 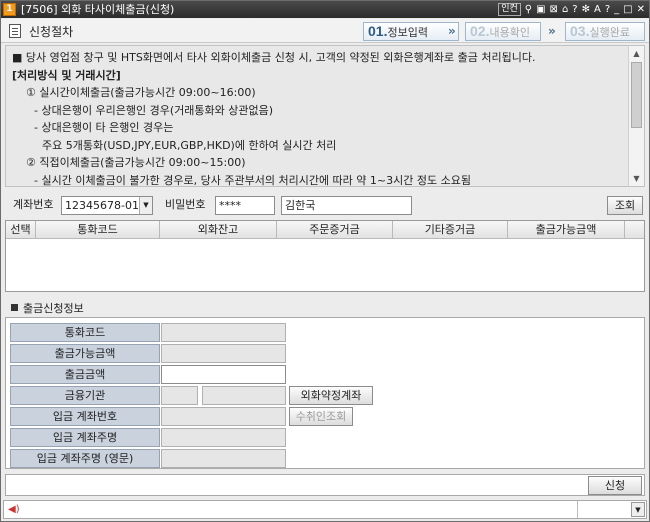 What do you see at coordinates (85, 374) in the screenshot?
I see `field-label-withdraw: 출금금액` at bounding box center [85, 374].